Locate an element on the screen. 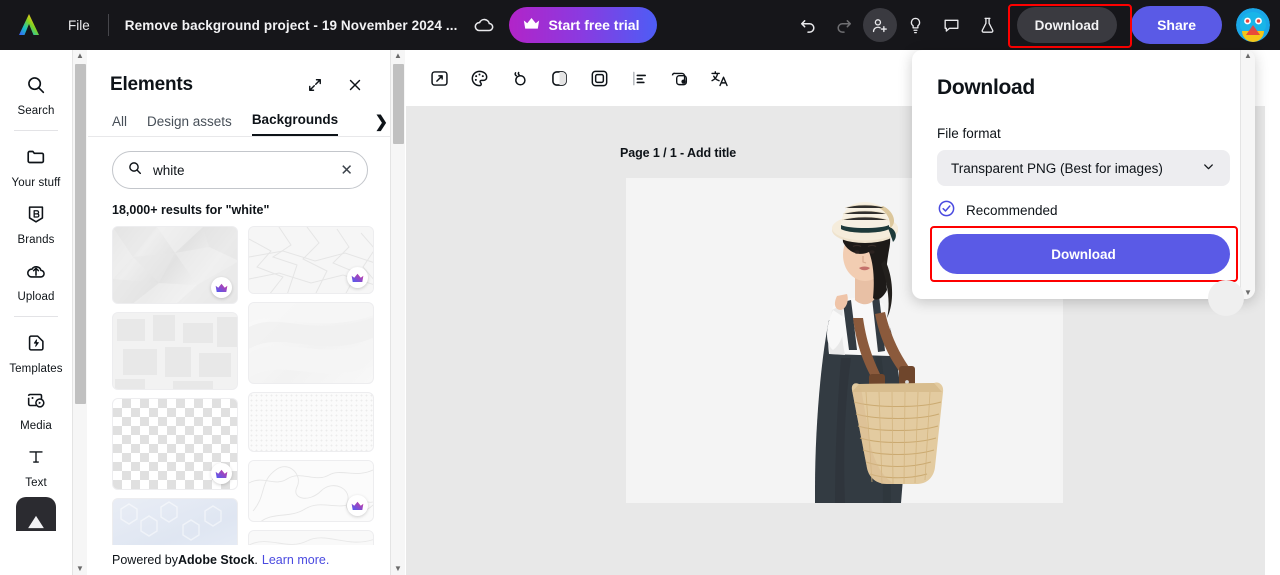 Image resolution: width=1280 pixels, height=575 pixels. panel-scroll-thumb is located at coordinates (398, 104).